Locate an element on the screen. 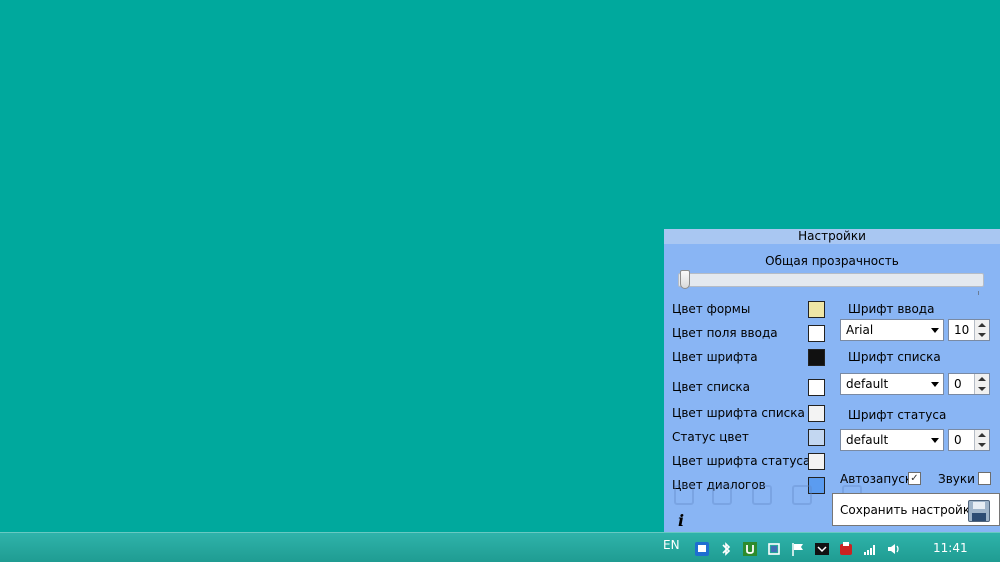 This screenshot has width=1000, height=562. opacity-slider-track is located at coordinates (831, 280).